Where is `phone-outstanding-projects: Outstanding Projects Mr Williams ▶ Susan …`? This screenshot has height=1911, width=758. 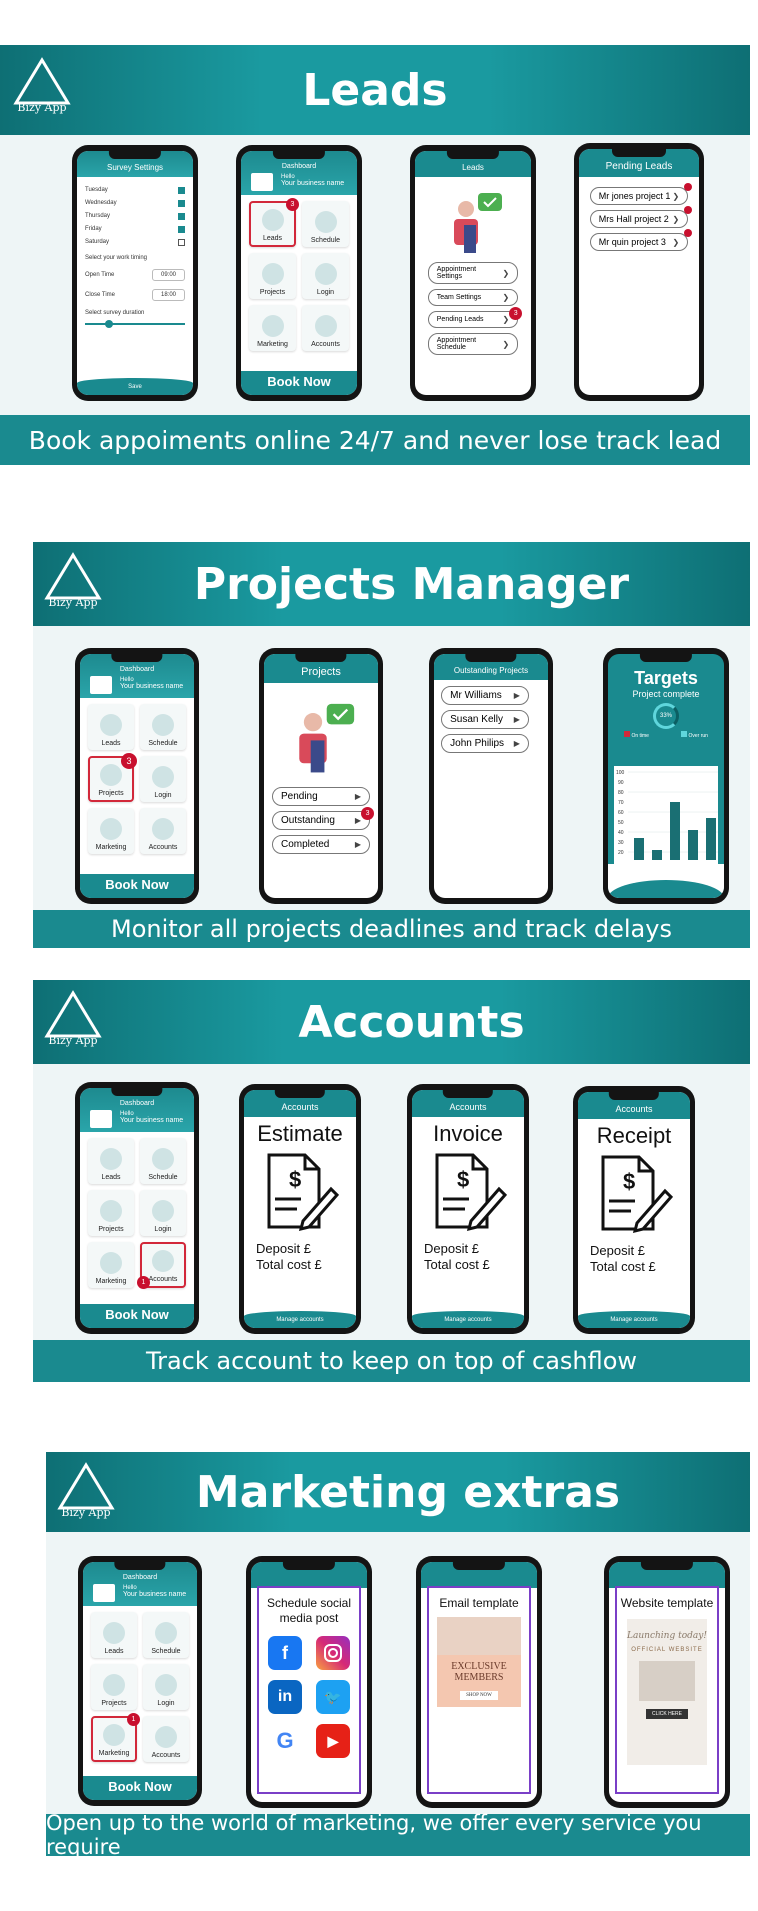
phone-outstanding-projects: Outstanding Projects Mr Williams ▶ Susan … is located at coordinates (491, 776).